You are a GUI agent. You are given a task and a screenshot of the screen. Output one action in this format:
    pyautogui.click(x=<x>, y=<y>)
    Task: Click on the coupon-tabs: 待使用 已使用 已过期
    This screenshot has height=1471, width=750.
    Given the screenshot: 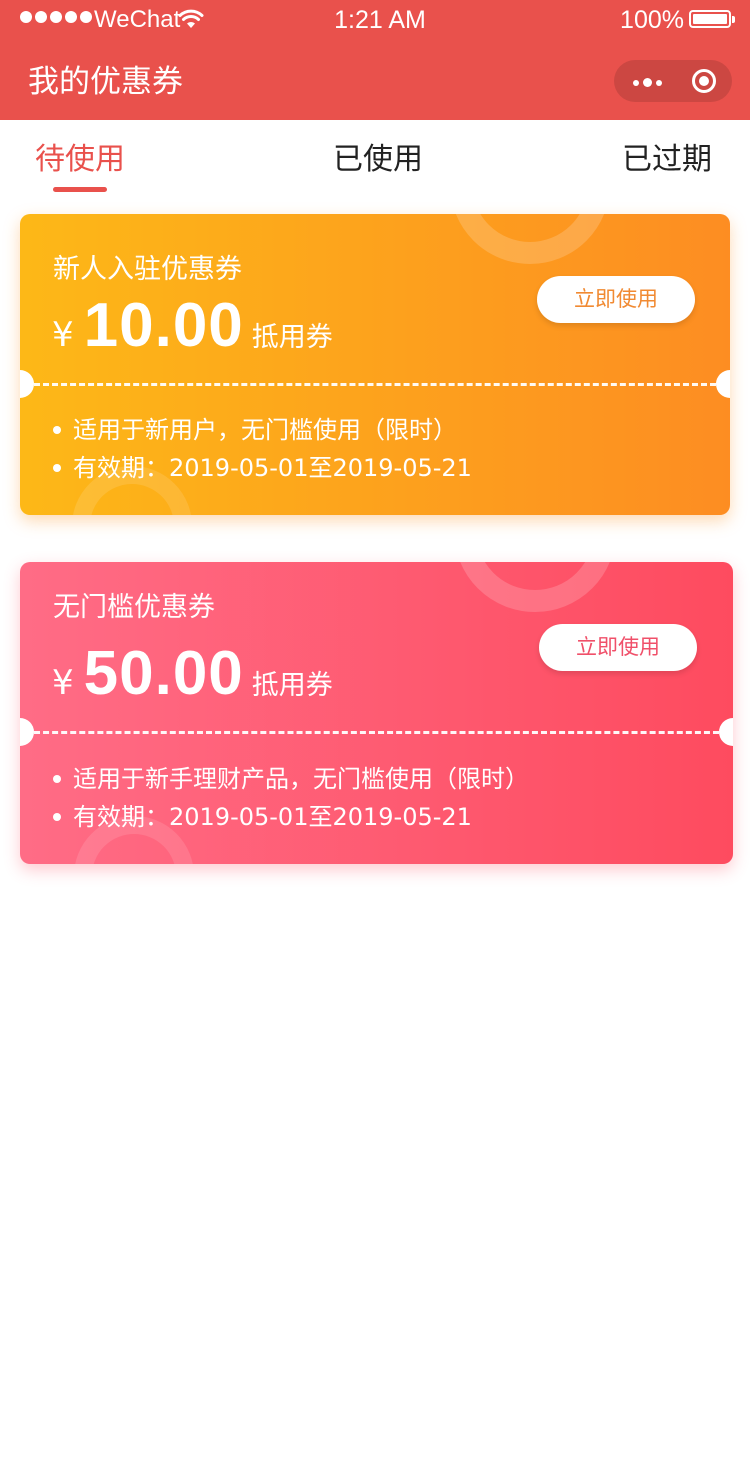 What is the action you would take?
    pyautogui.click(x=375, y=160)
    